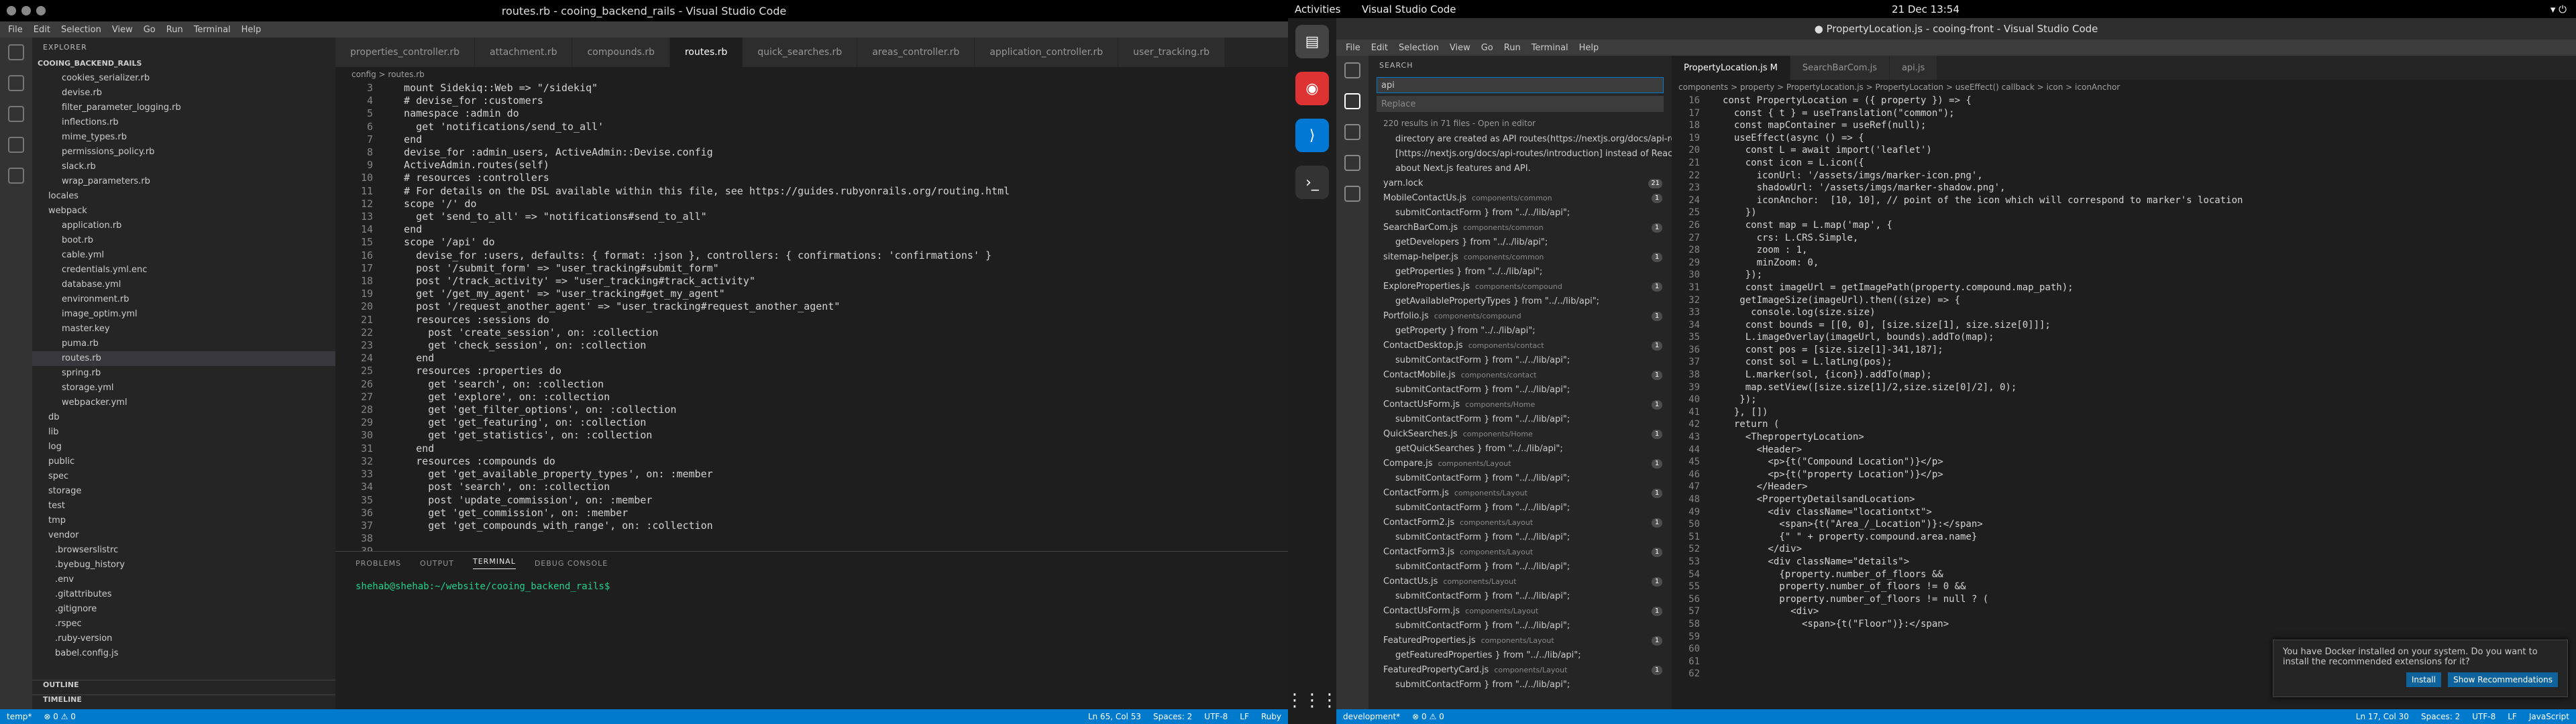 Image resolution: width=2576 pixels, height=724 pixels. I want to click on tree-item: .browserslistrc, so click(183, 550).